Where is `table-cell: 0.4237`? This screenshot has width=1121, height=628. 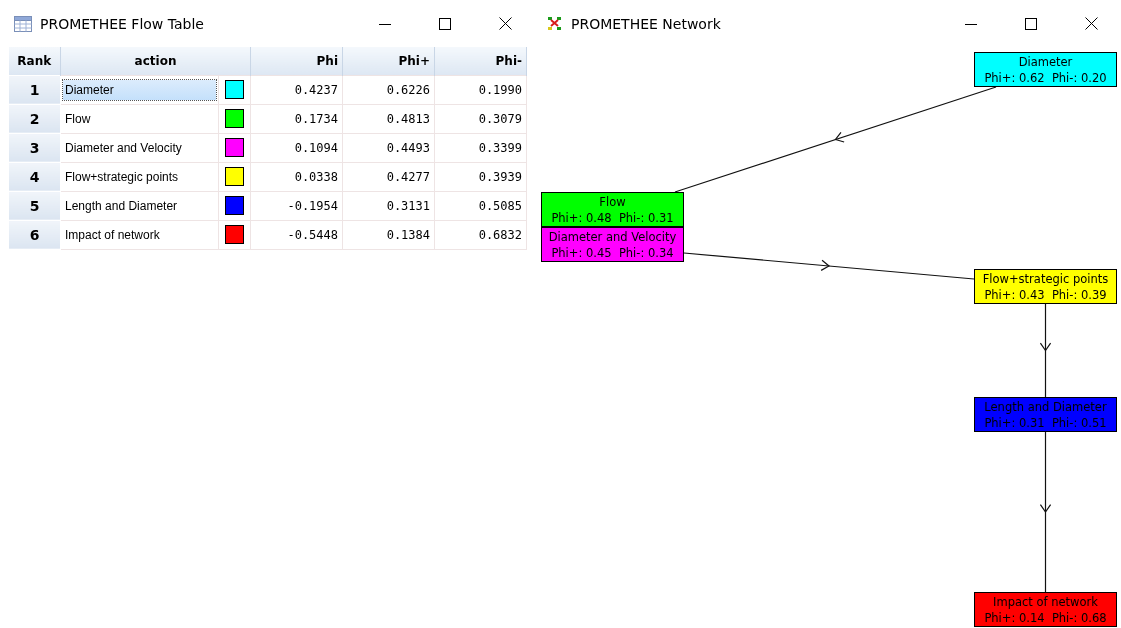 table-cell: 0.4237 is located at coordinates (296, 89).